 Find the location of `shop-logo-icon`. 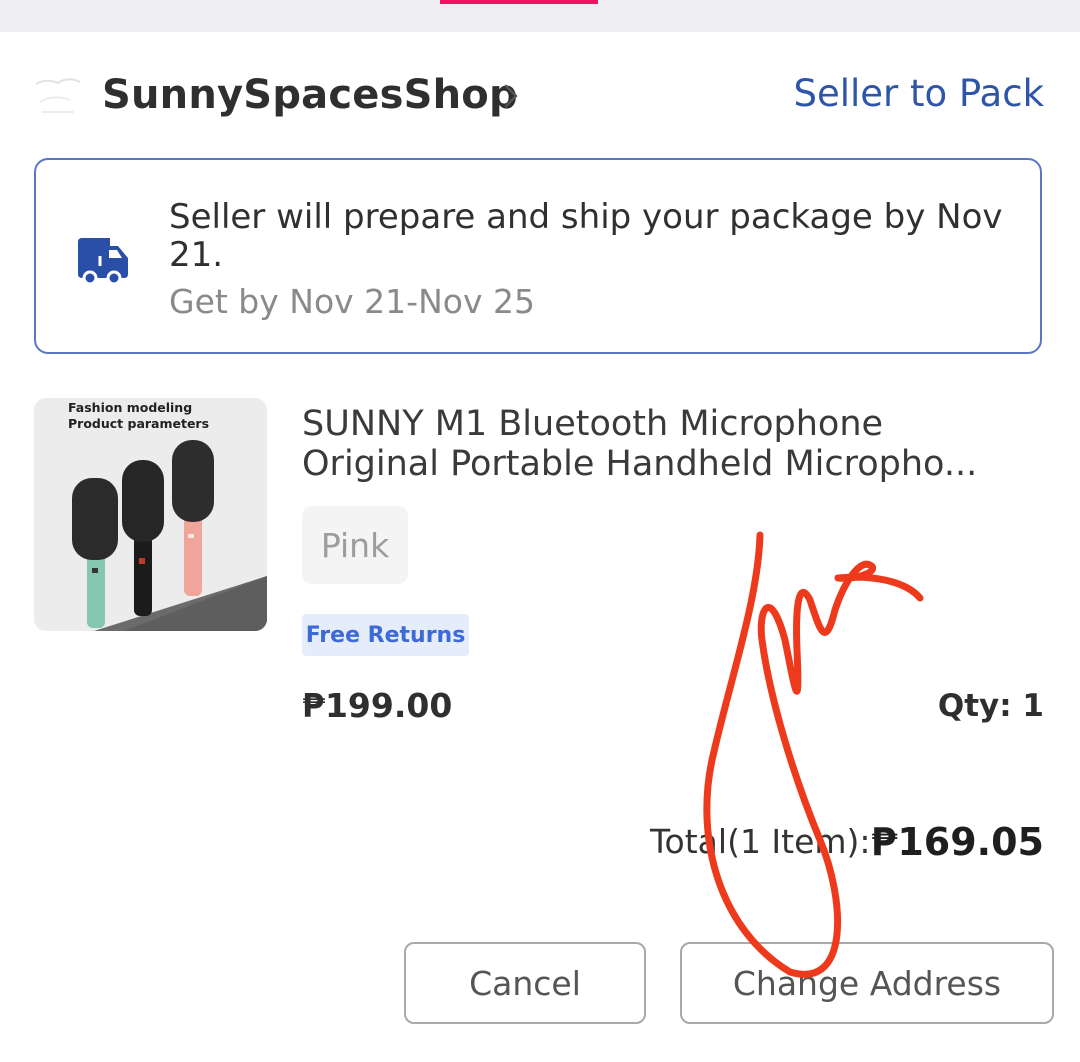

shop-logo-icon is located at coordinates (59, 95).